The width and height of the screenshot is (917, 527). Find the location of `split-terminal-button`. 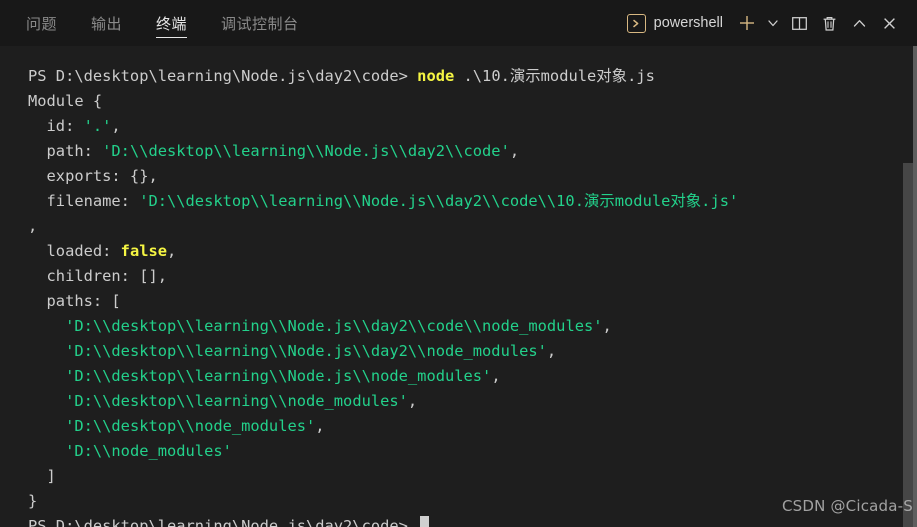

split-terminal-button is located at coordinates (799, 23).